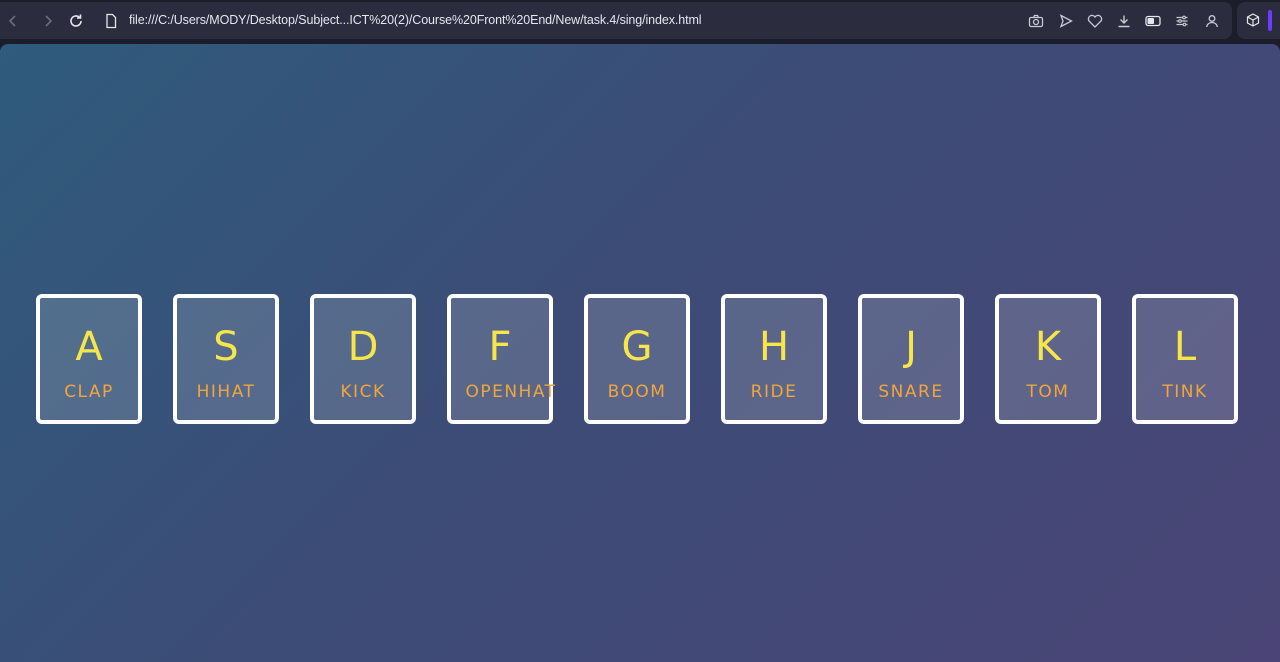 Image resolution: width=1280 pixels, height=662 pixels. What do you see at coordinates (1153, 21) in the screenshot?
I see `toggle-icon` at bounding box center [1153, 21].